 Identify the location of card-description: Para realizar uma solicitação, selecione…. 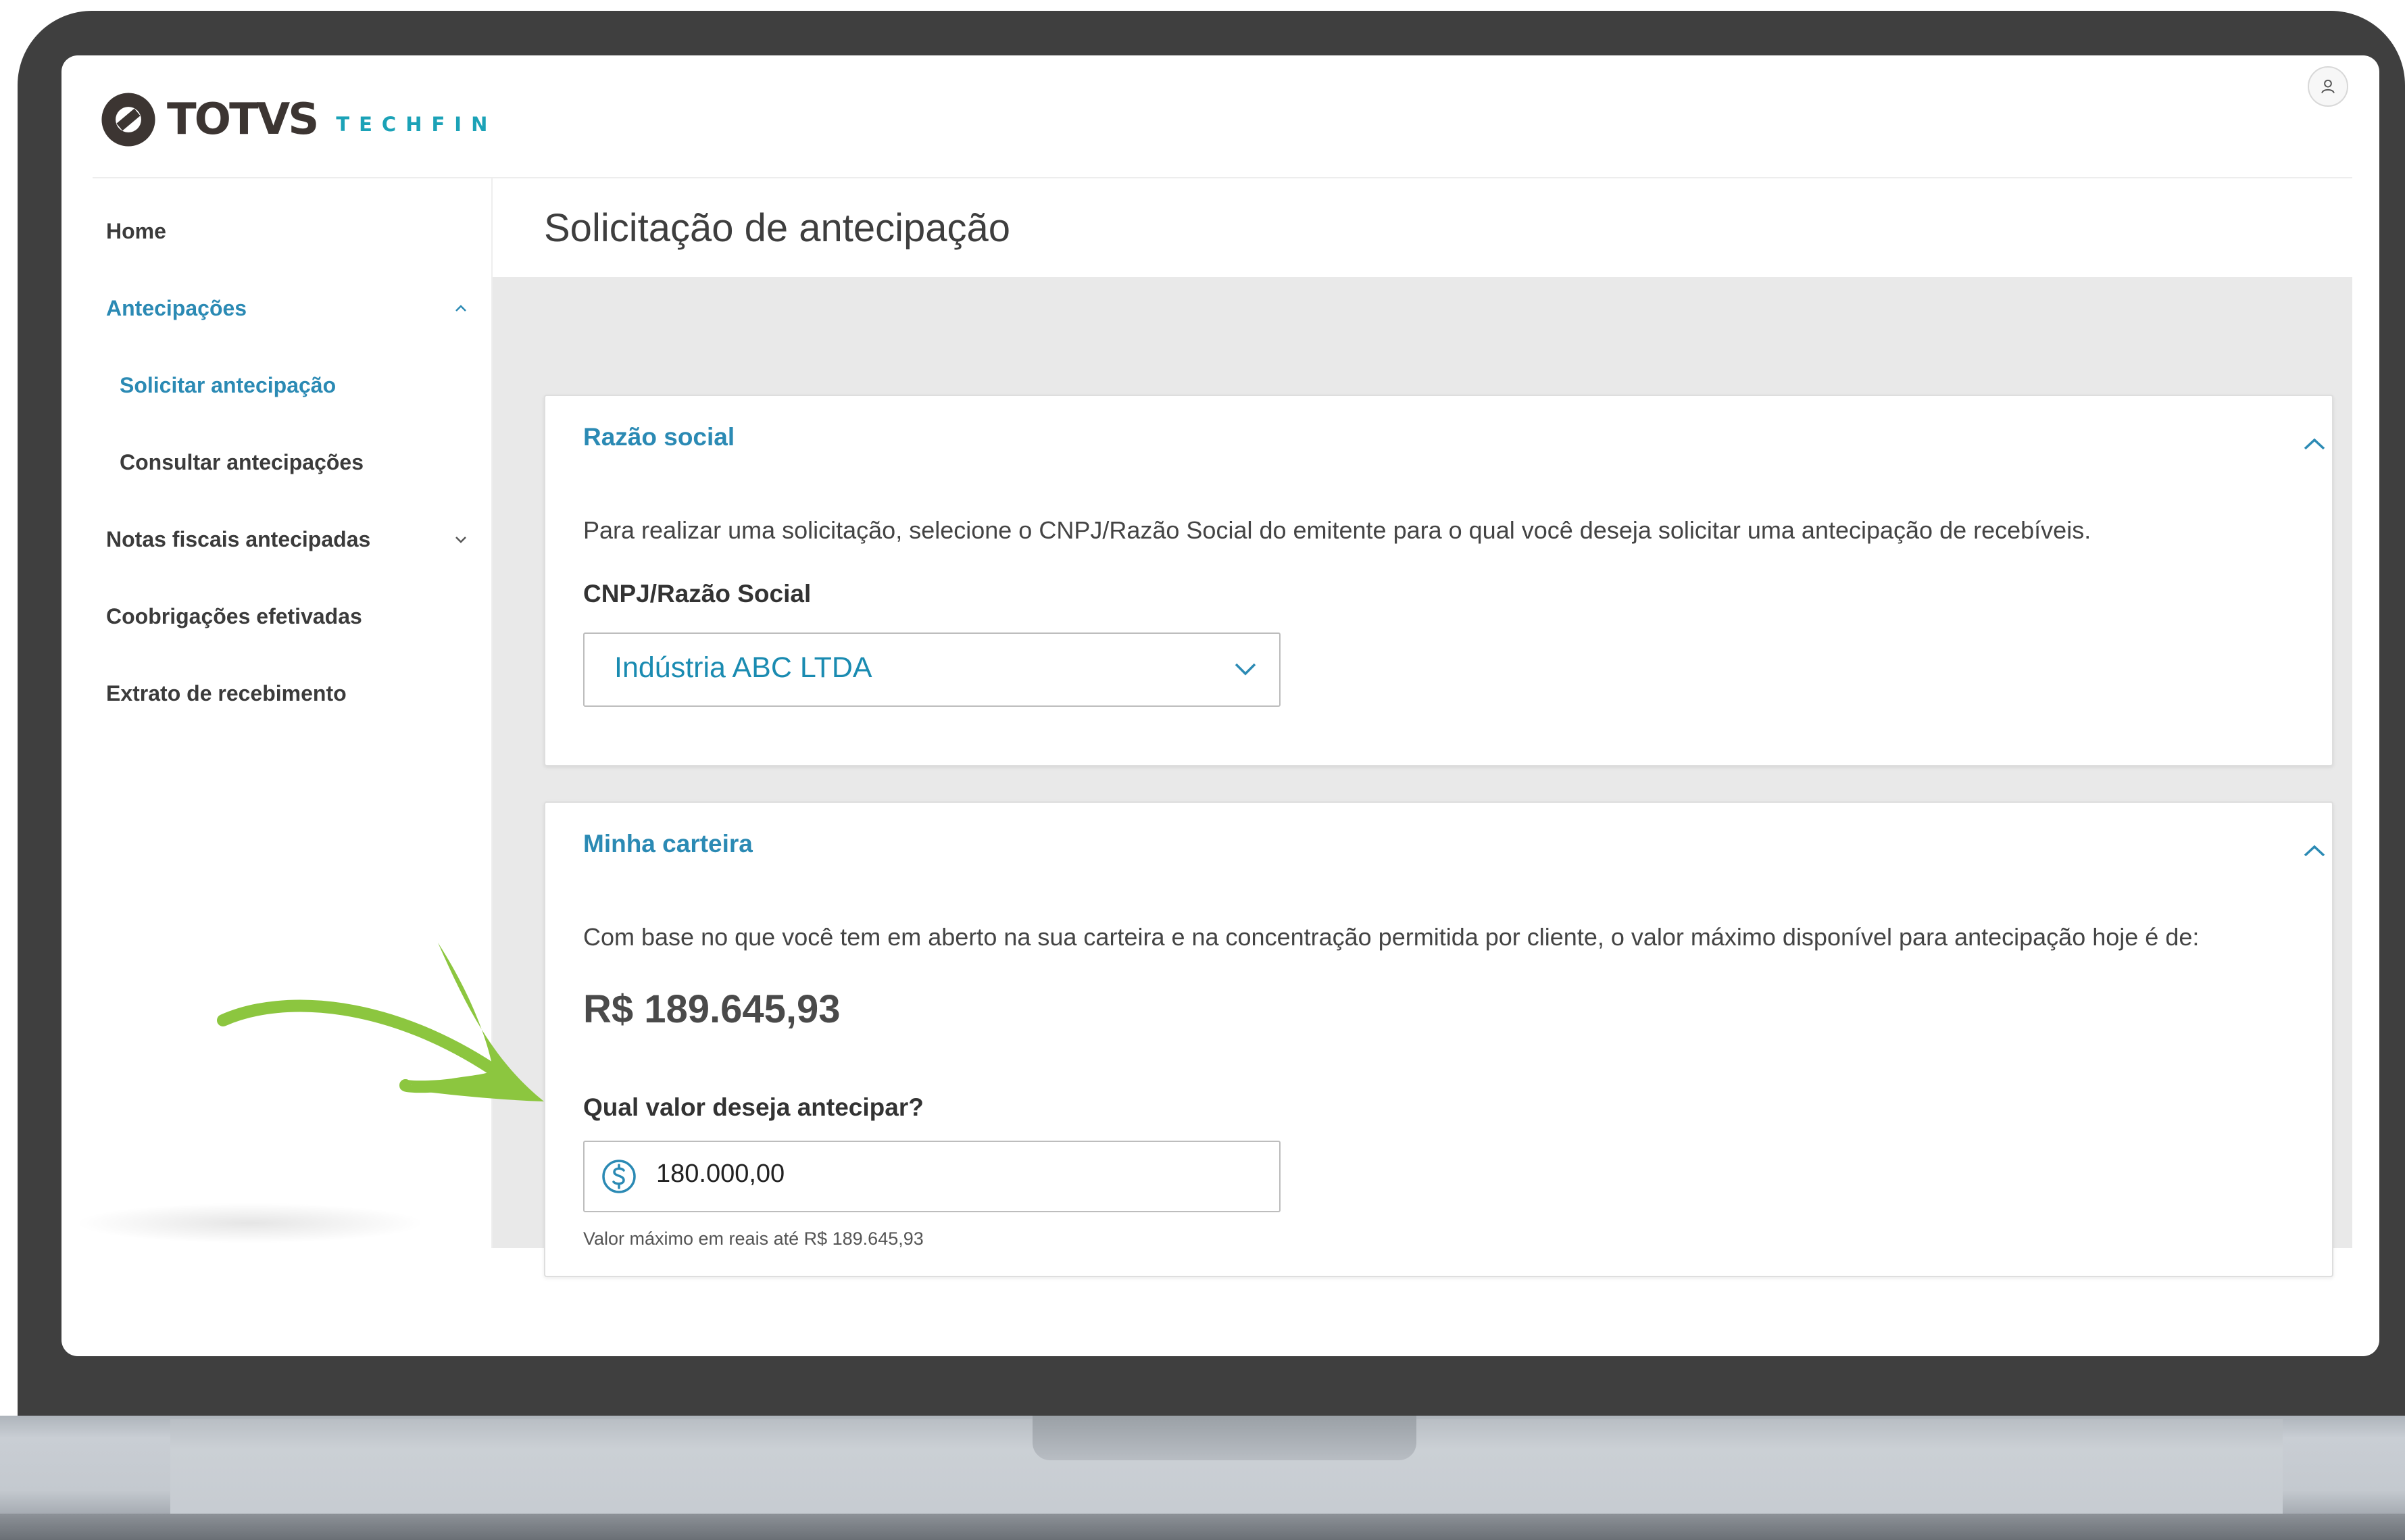
(1337, 530).